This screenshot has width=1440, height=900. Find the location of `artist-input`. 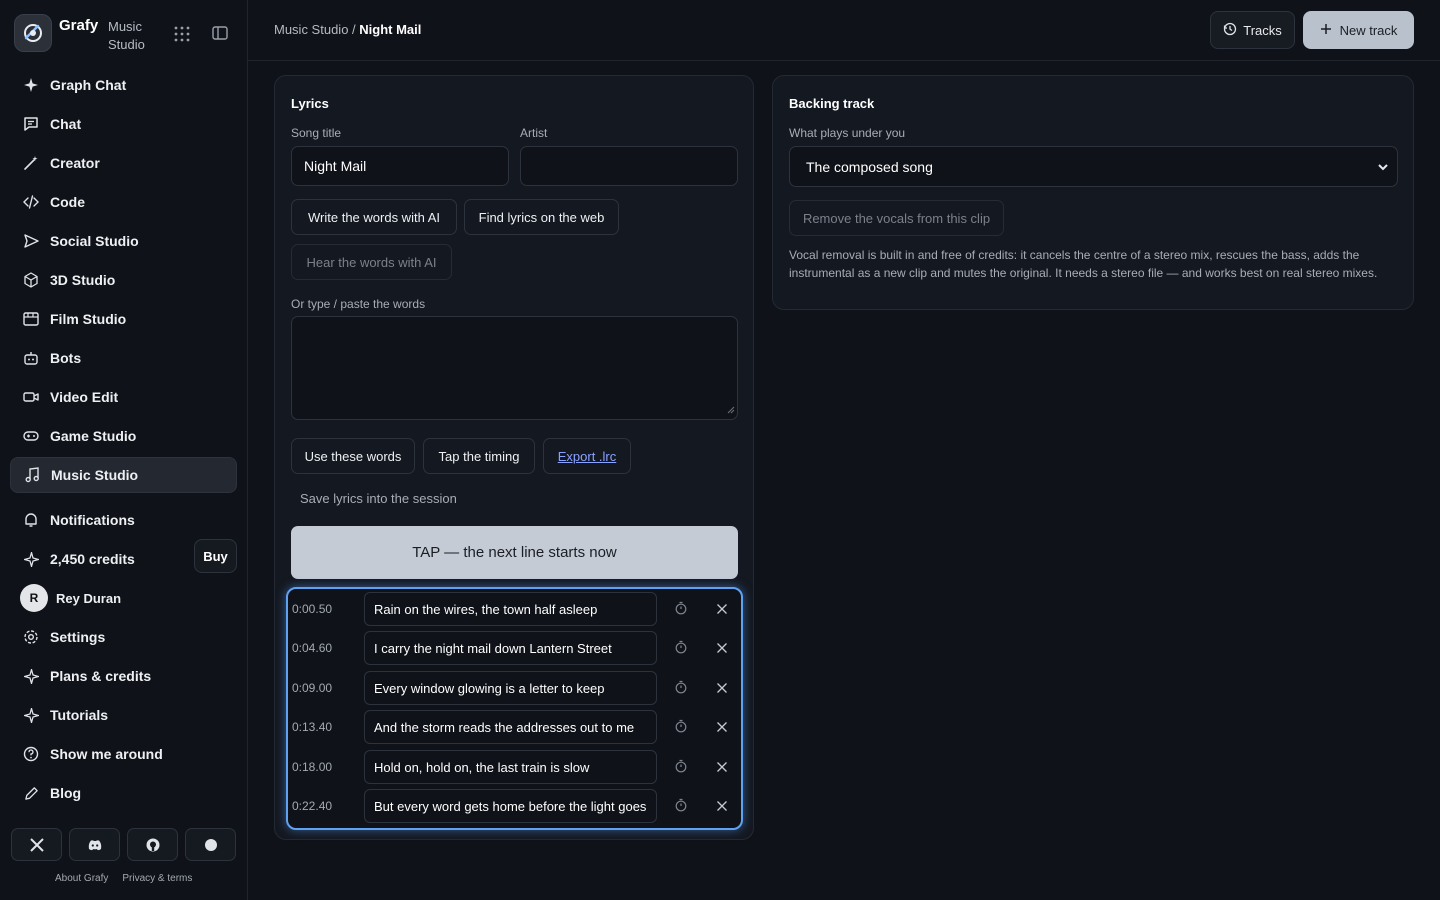

artist-input is located at coordinates (629, 166).